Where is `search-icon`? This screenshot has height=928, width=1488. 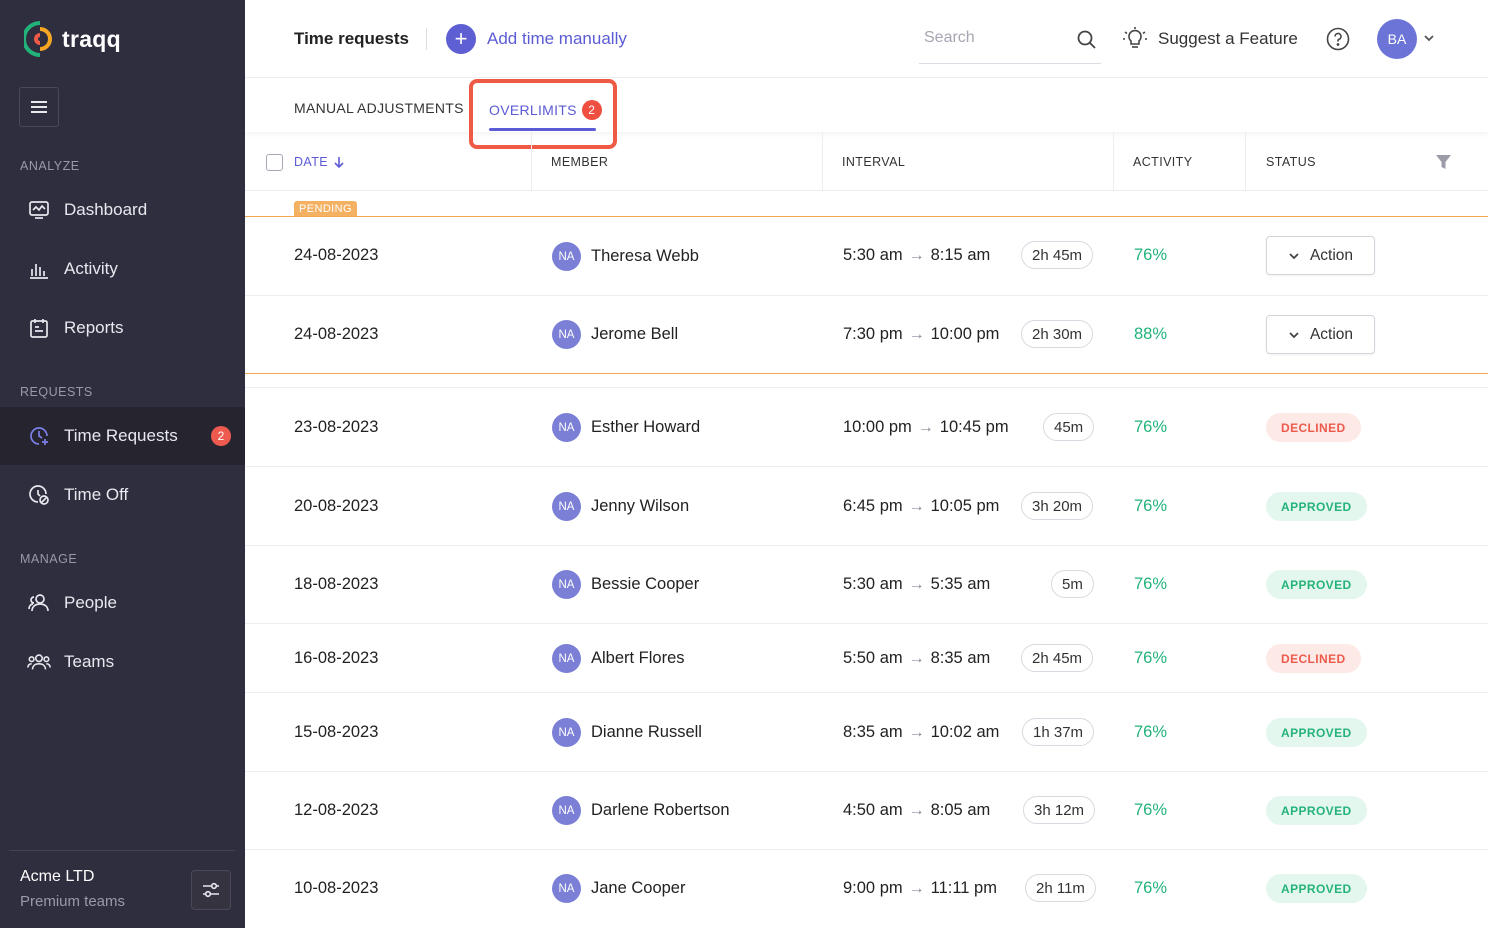 search-icon is located at coordinates (1087, 40).